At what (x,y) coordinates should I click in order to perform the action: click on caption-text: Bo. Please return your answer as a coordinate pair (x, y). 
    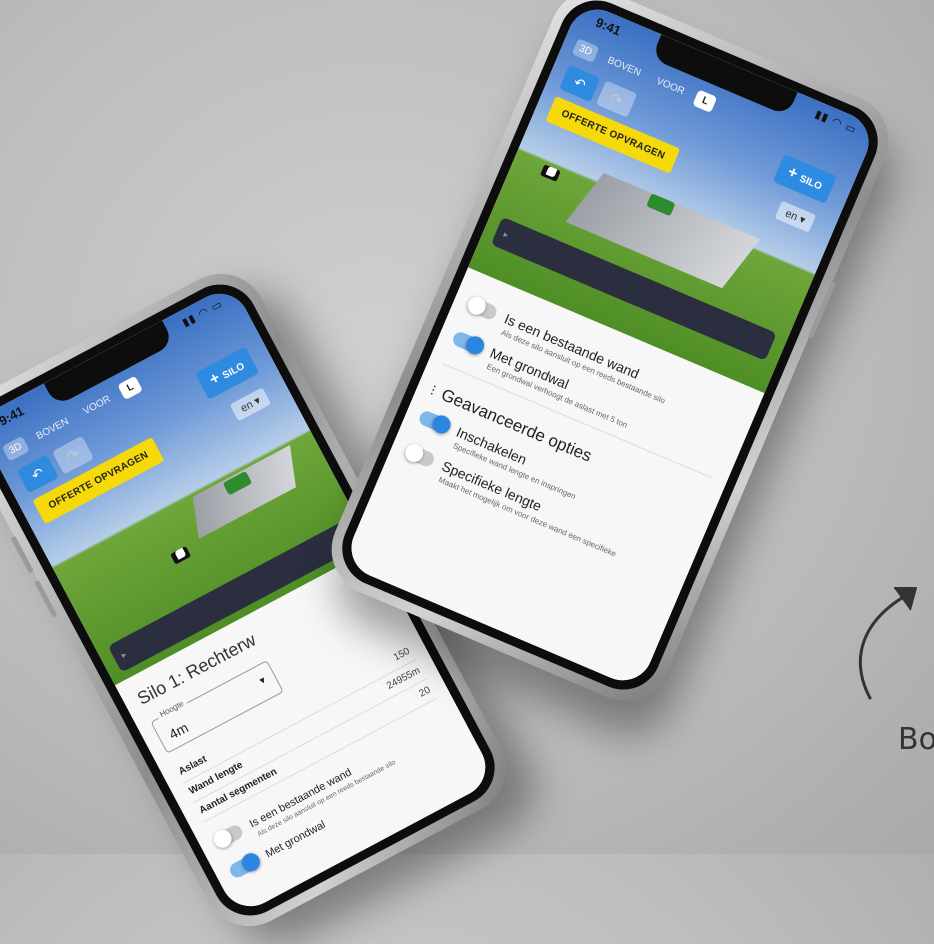
    Looking at the image, I should click on (916, 739).